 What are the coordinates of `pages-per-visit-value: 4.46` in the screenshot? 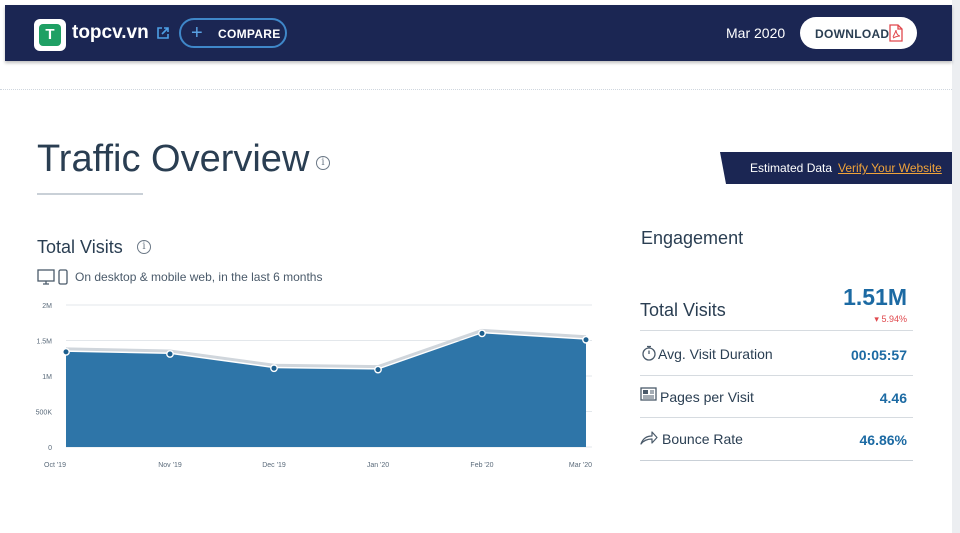 It's located at (893, 398).